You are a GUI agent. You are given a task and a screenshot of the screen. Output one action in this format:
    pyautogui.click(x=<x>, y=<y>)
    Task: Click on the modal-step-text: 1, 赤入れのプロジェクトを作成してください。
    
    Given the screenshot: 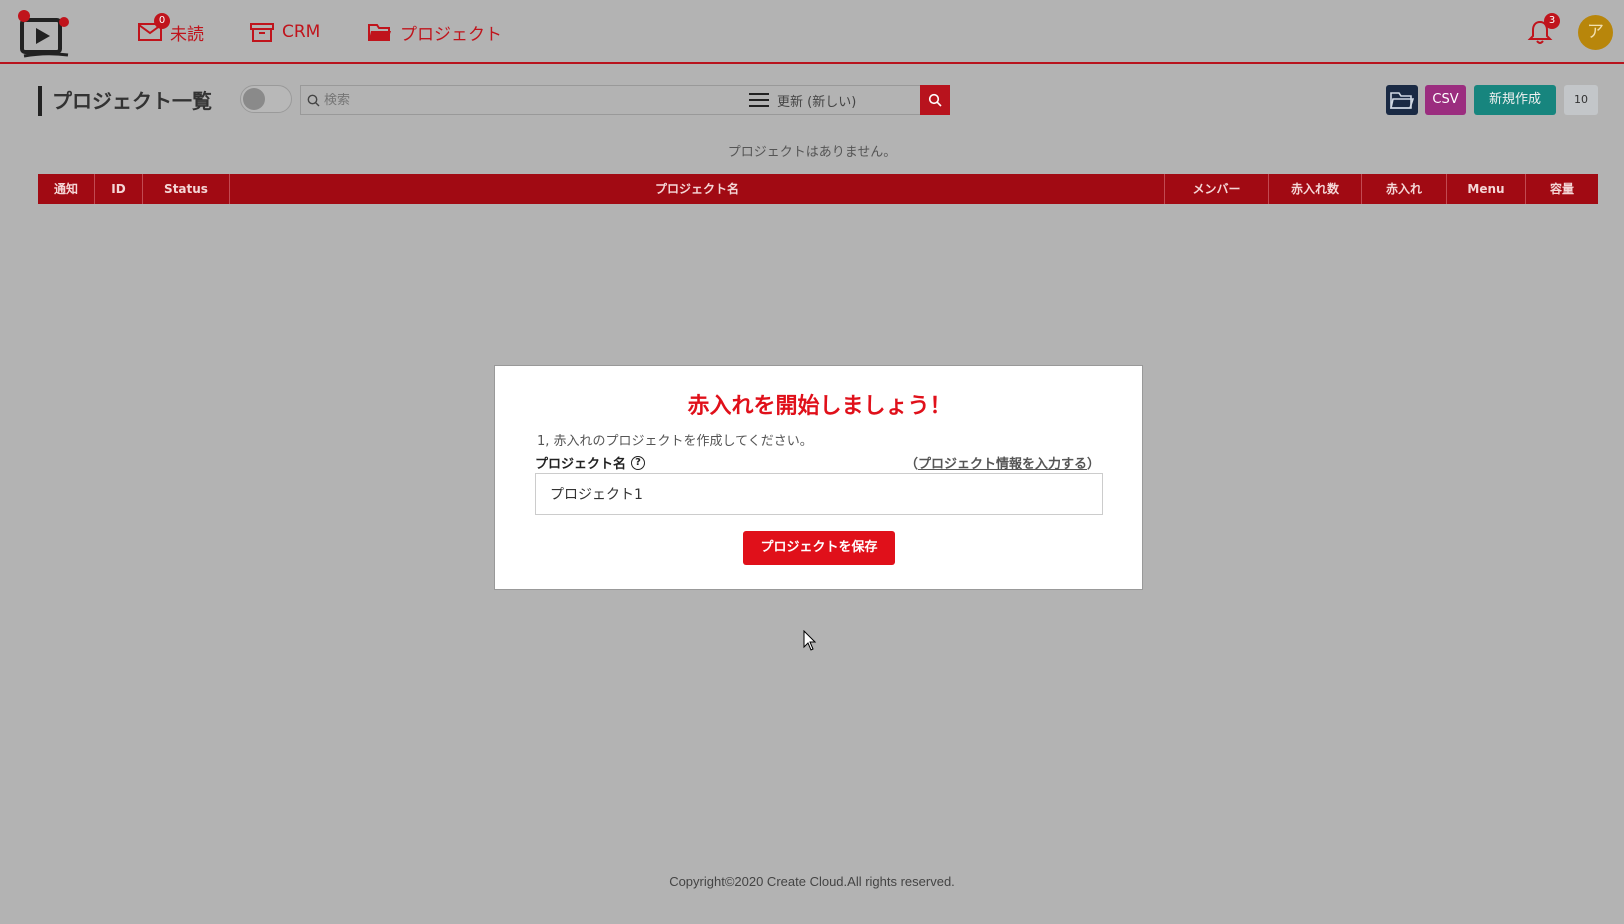 What is the action you would take?
    pyautogui.click(x=675, y=441)
    